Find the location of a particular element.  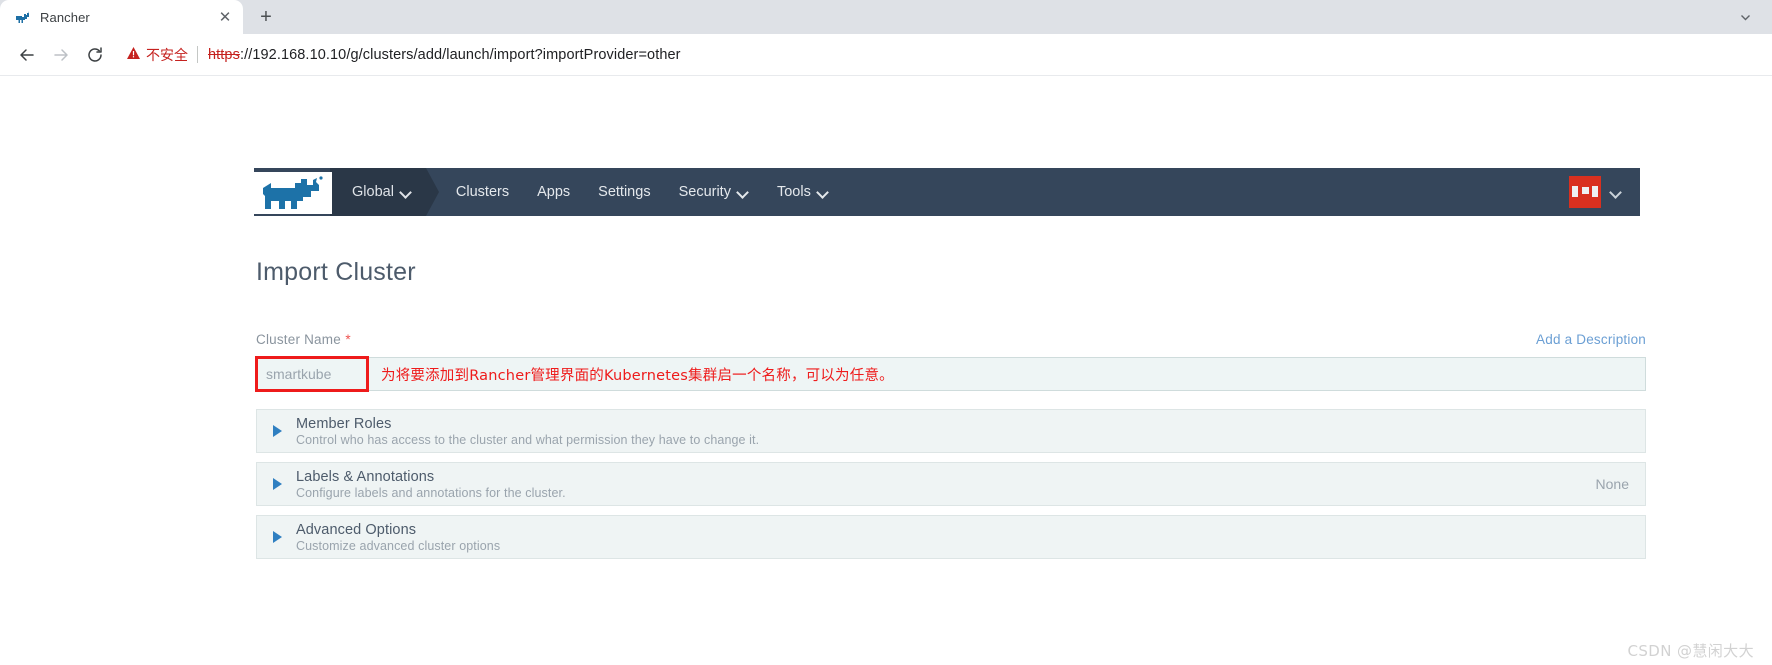

nav-item-label: Clusters is located at coordinates (482, 192).